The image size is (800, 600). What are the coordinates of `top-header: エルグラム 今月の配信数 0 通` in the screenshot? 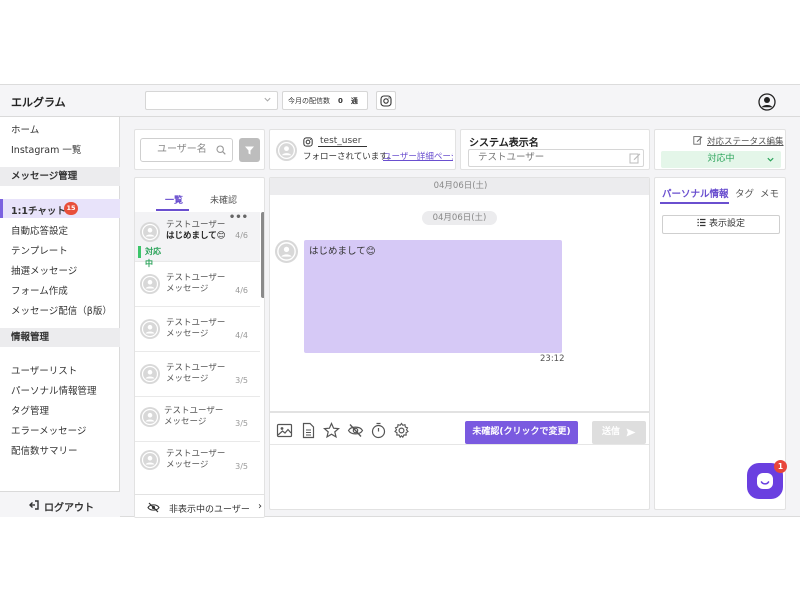 It's located at (400, 101).